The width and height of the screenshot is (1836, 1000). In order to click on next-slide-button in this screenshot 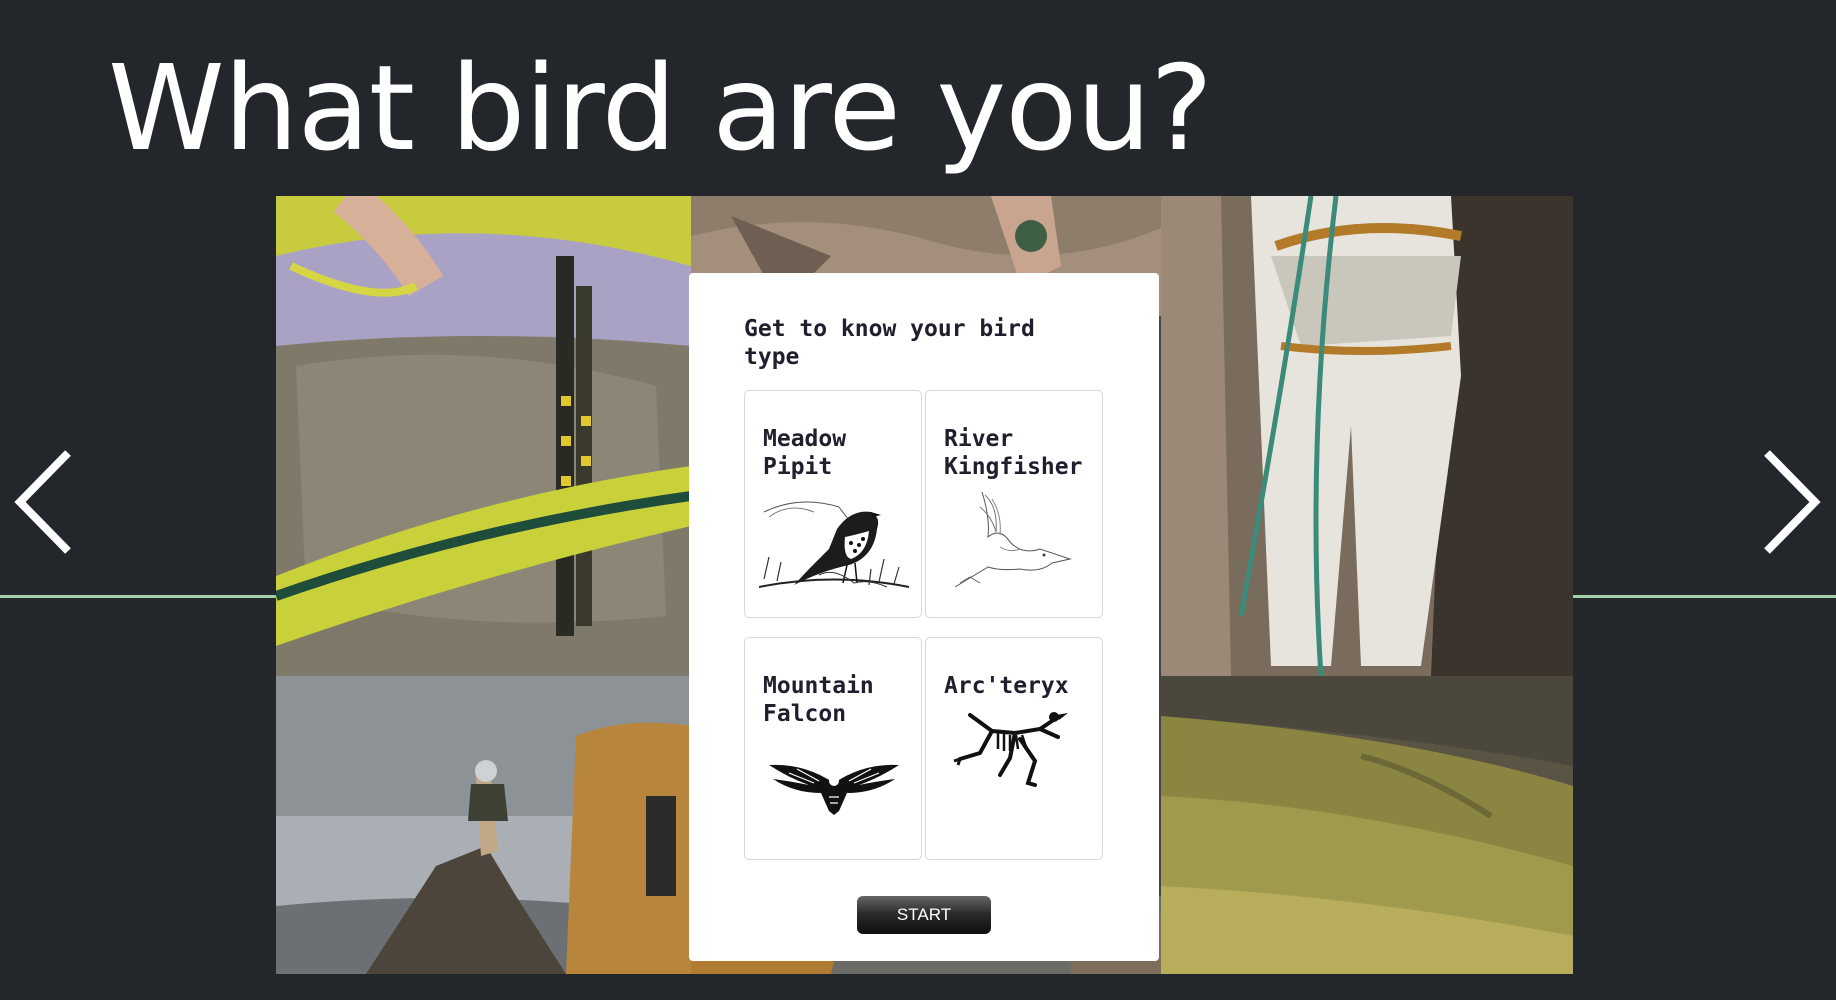, I will do `click(1790, 502)`.